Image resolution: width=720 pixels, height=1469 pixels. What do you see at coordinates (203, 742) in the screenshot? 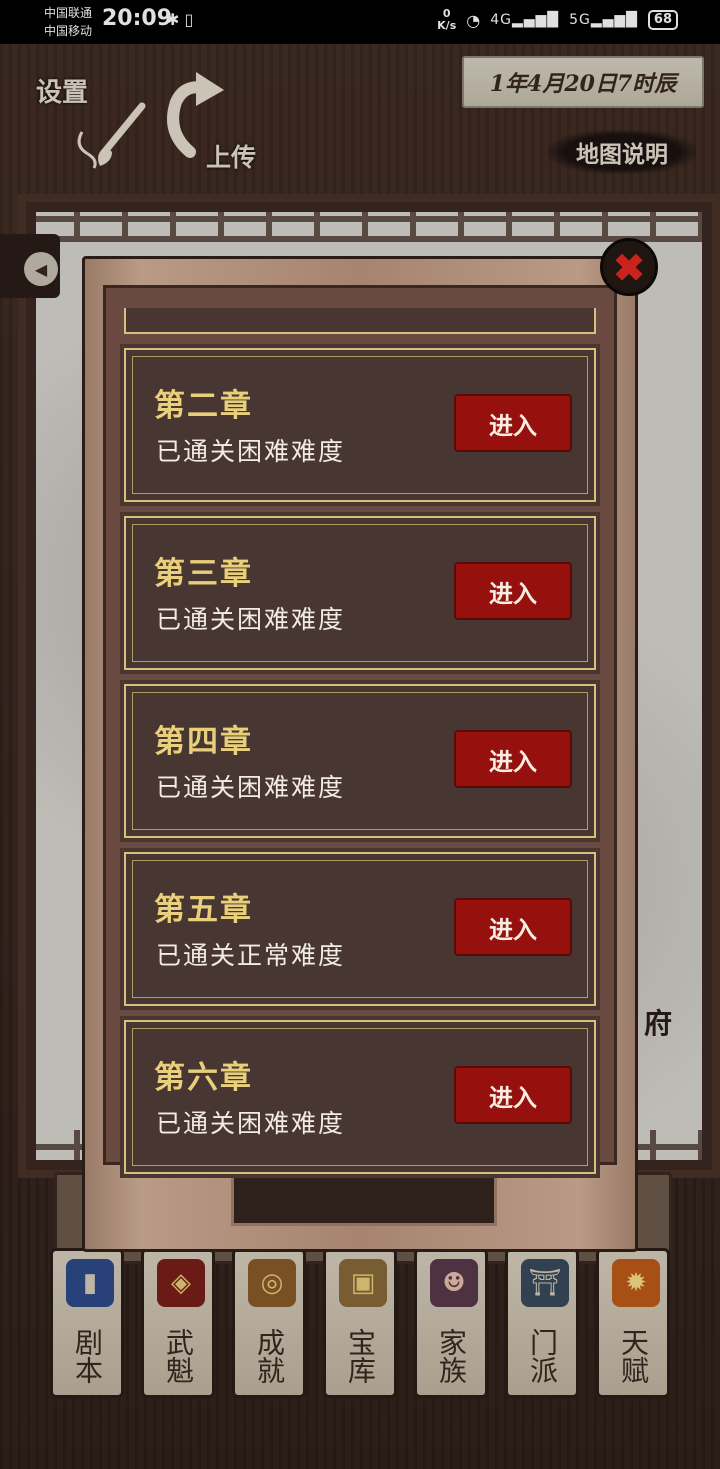
I see `chapter-title: 第四章` at bounding box center [203, 742].